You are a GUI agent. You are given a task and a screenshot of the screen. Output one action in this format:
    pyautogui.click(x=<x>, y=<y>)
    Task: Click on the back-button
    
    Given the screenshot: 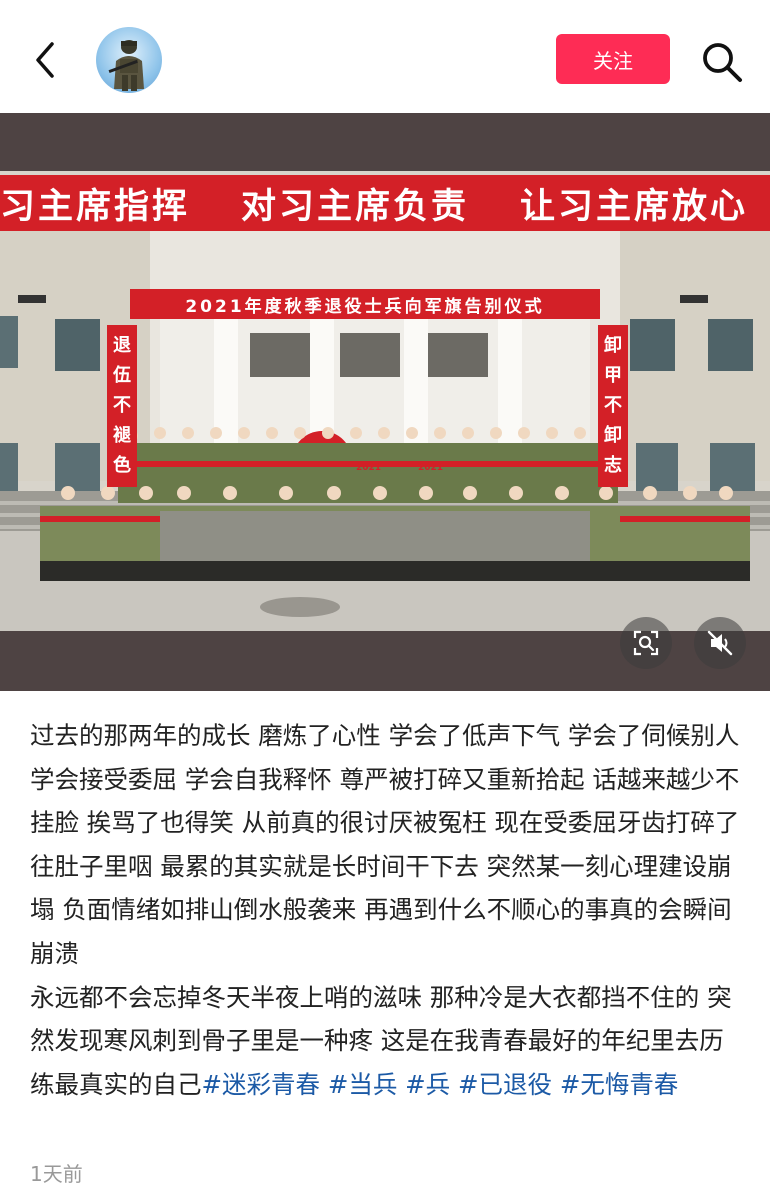 What is the action you would take?
    pyautogui.click(x=45, y=60)
    